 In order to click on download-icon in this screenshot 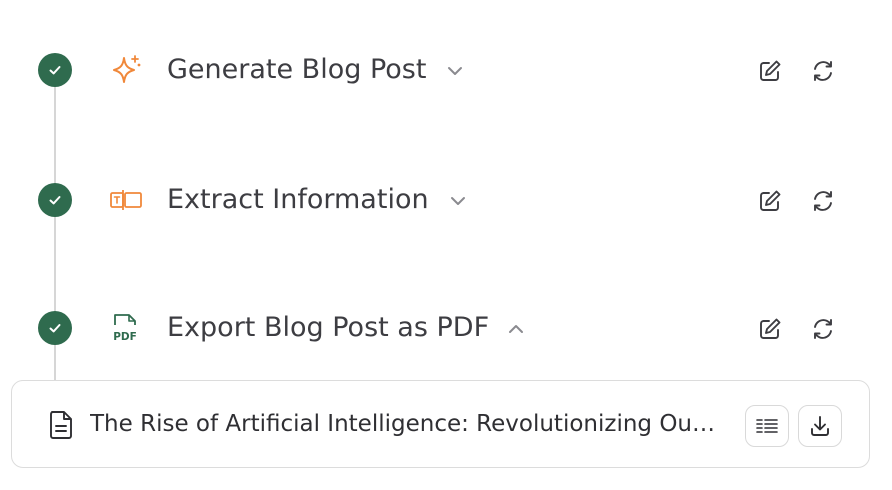, I will do `click(820, 426)`.